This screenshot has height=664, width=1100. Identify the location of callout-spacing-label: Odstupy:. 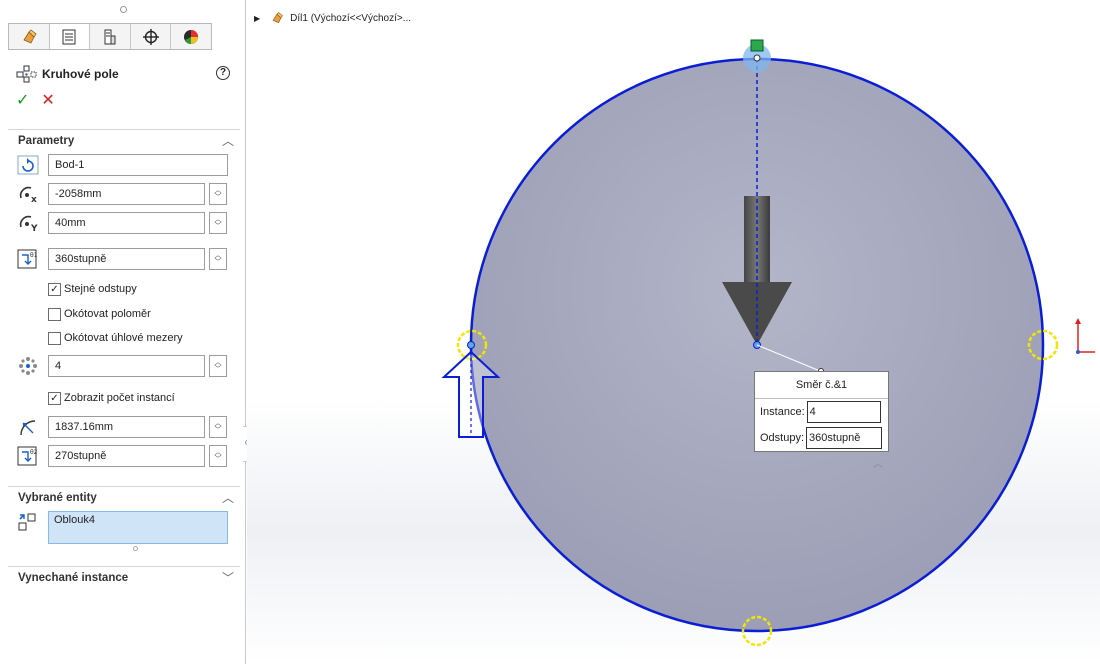
(782, 438).